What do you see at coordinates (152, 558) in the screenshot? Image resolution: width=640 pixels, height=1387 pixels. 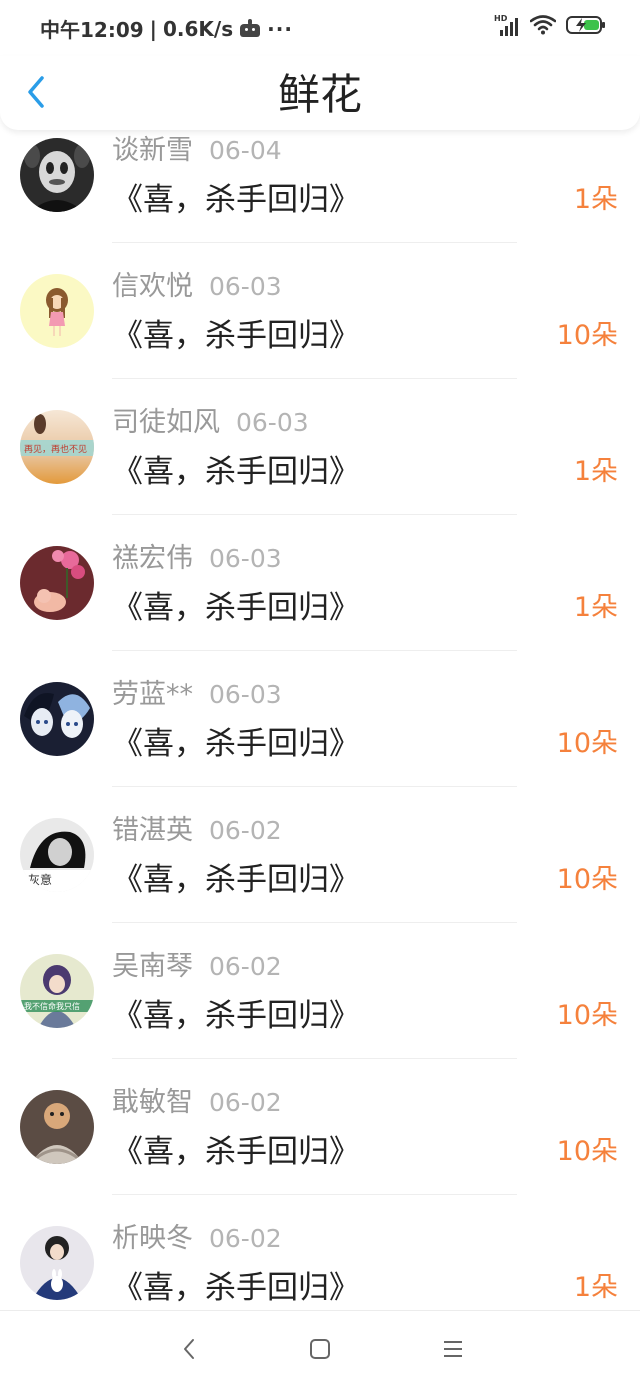 I see `sender-name: 禚宏伟` at bounding box center [152, 558].